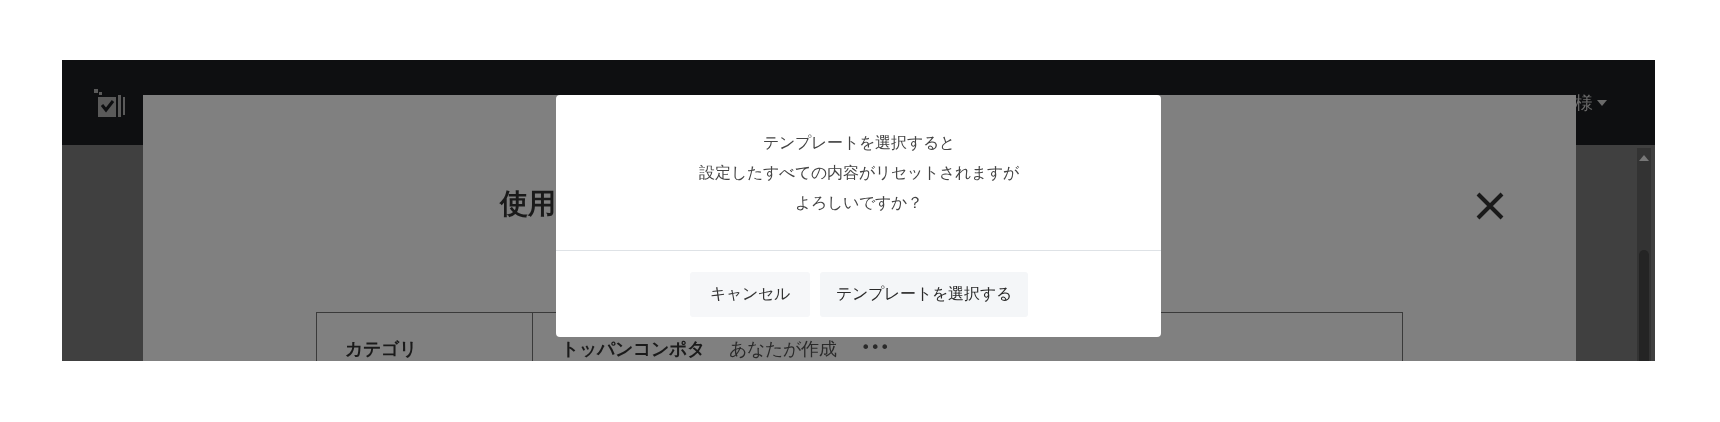 This screenshot has width=1720, height=422. What do you see at coordinates (1490, 206) in the screenshot?
I see `close-icon` at bounding box center [1490, 206].